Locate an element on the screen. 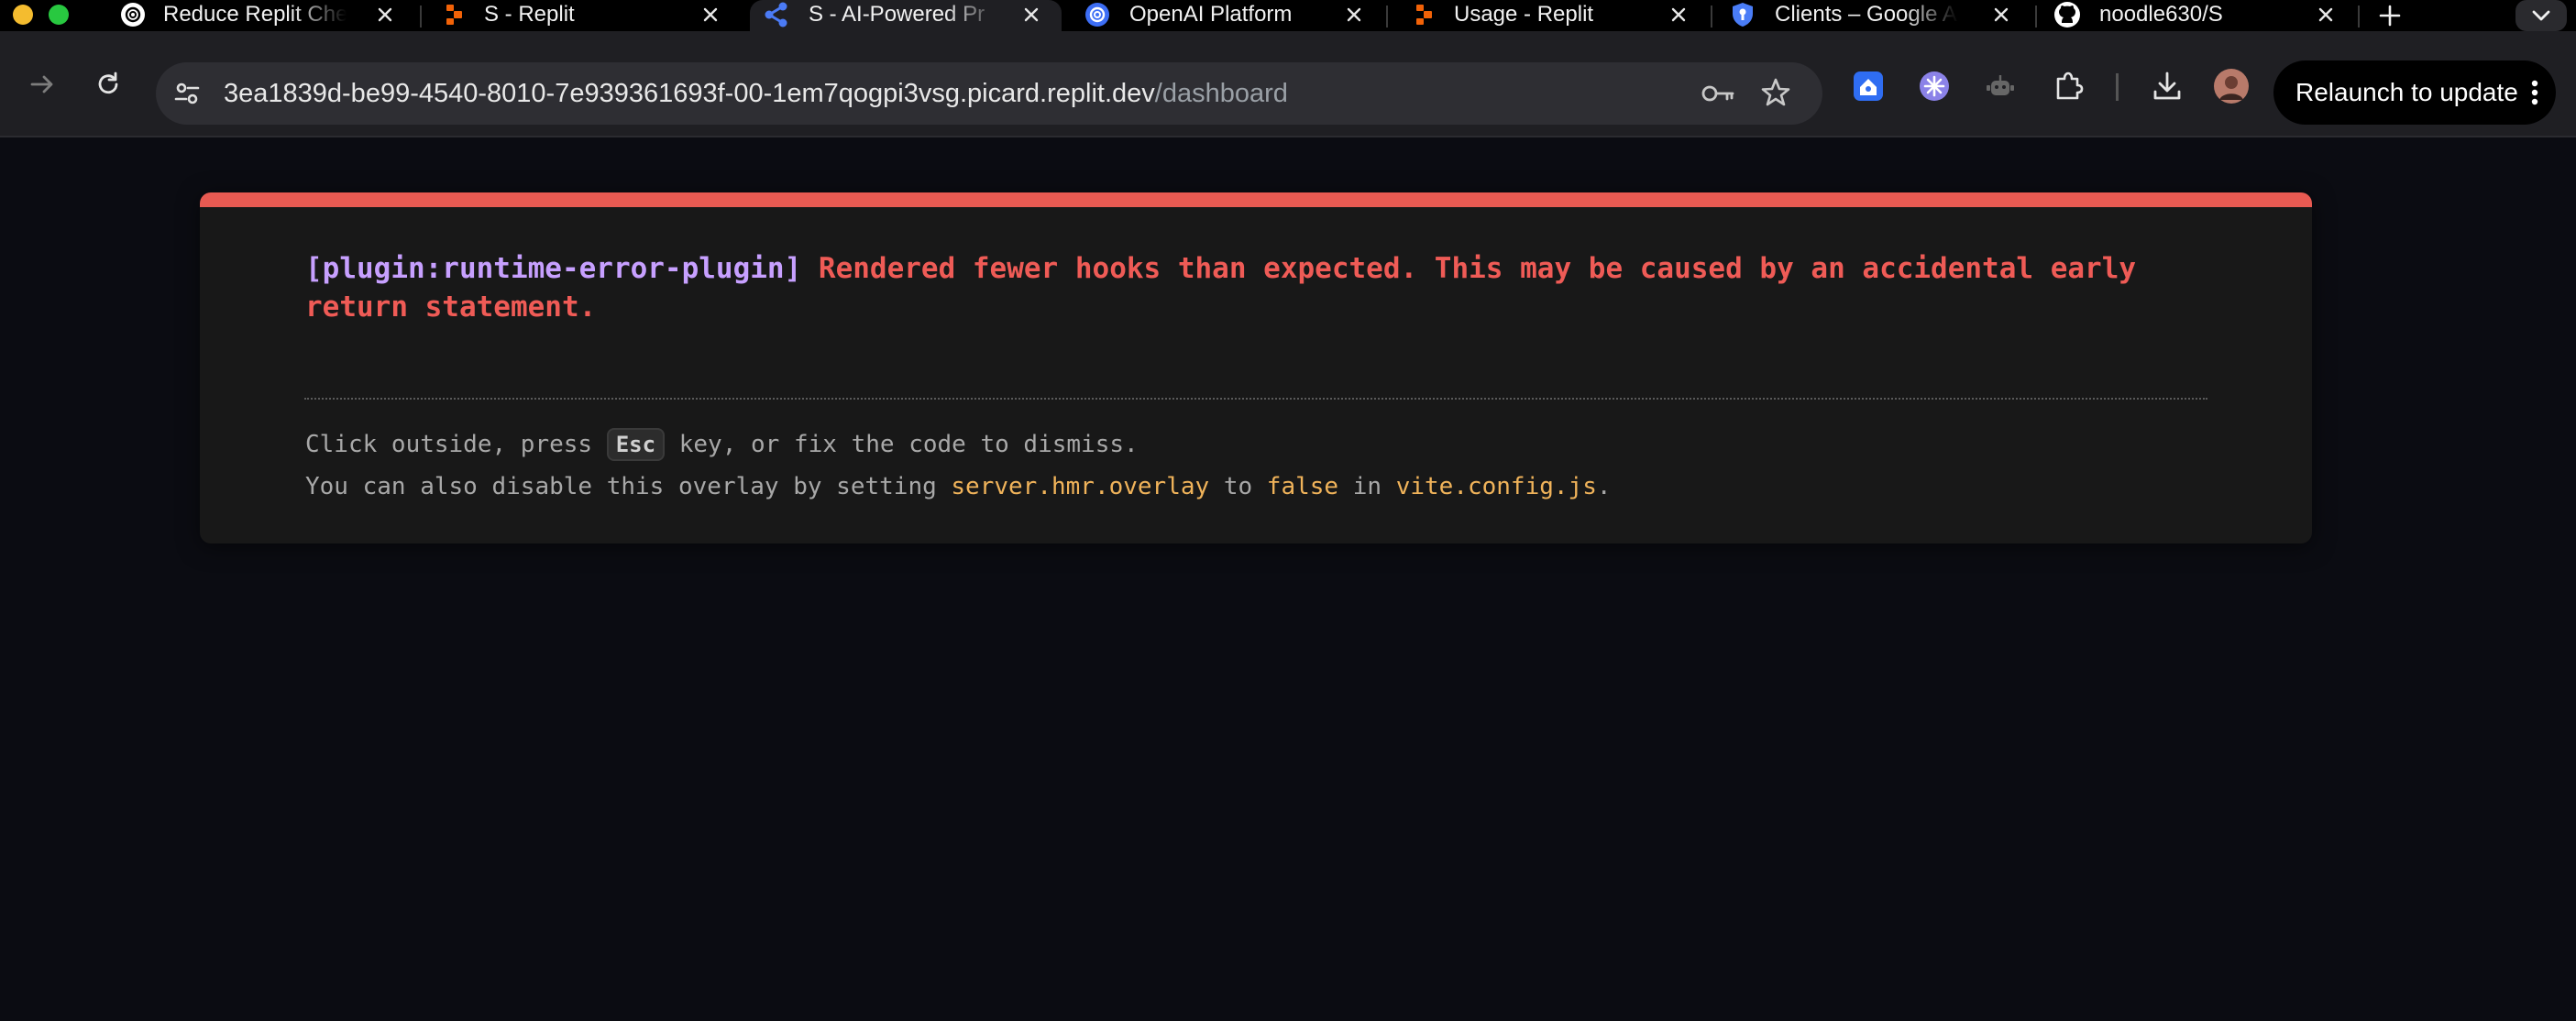 The height and width of the screenshot is (1021, 2576). tab-s-ai-powered: S - AI-Powered Pr is located at coordinates (906, 16).